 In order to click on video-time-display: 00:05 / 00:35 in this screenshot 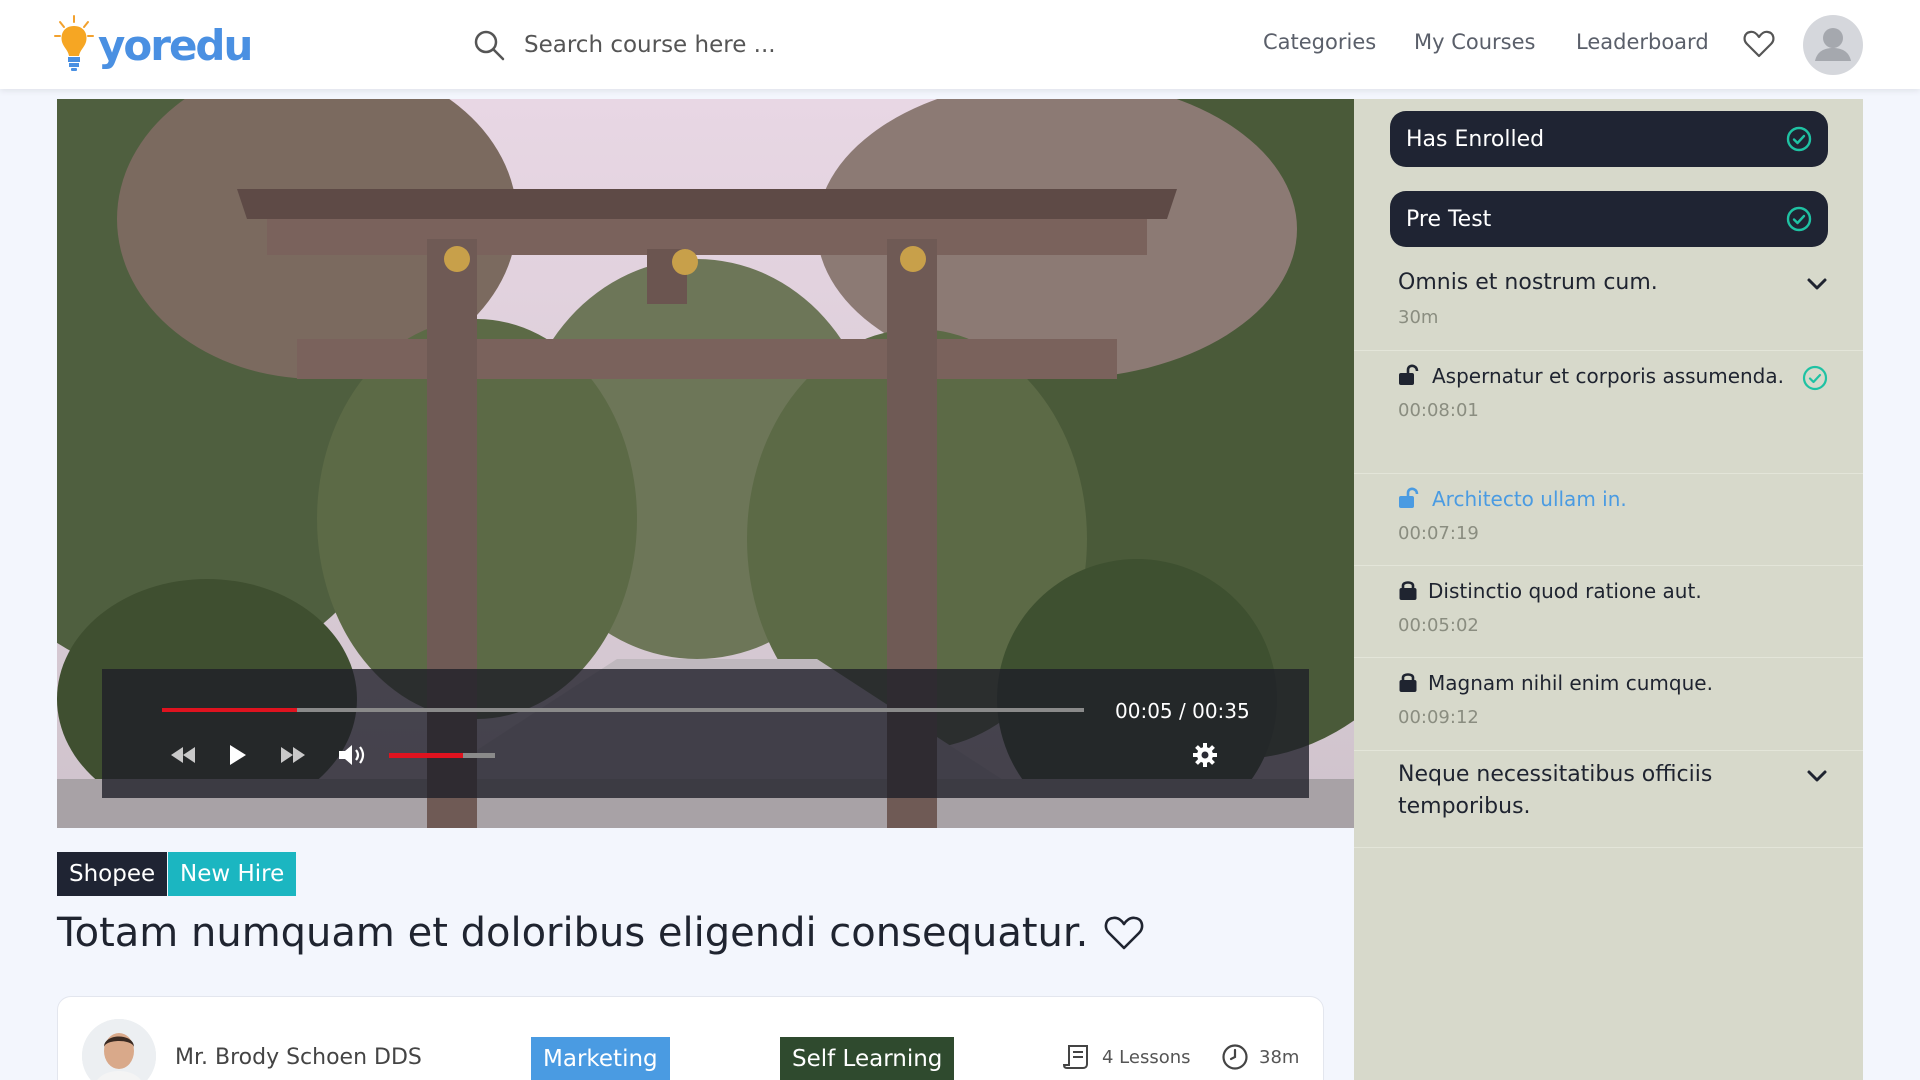, I will do `click(1182, 711)`.